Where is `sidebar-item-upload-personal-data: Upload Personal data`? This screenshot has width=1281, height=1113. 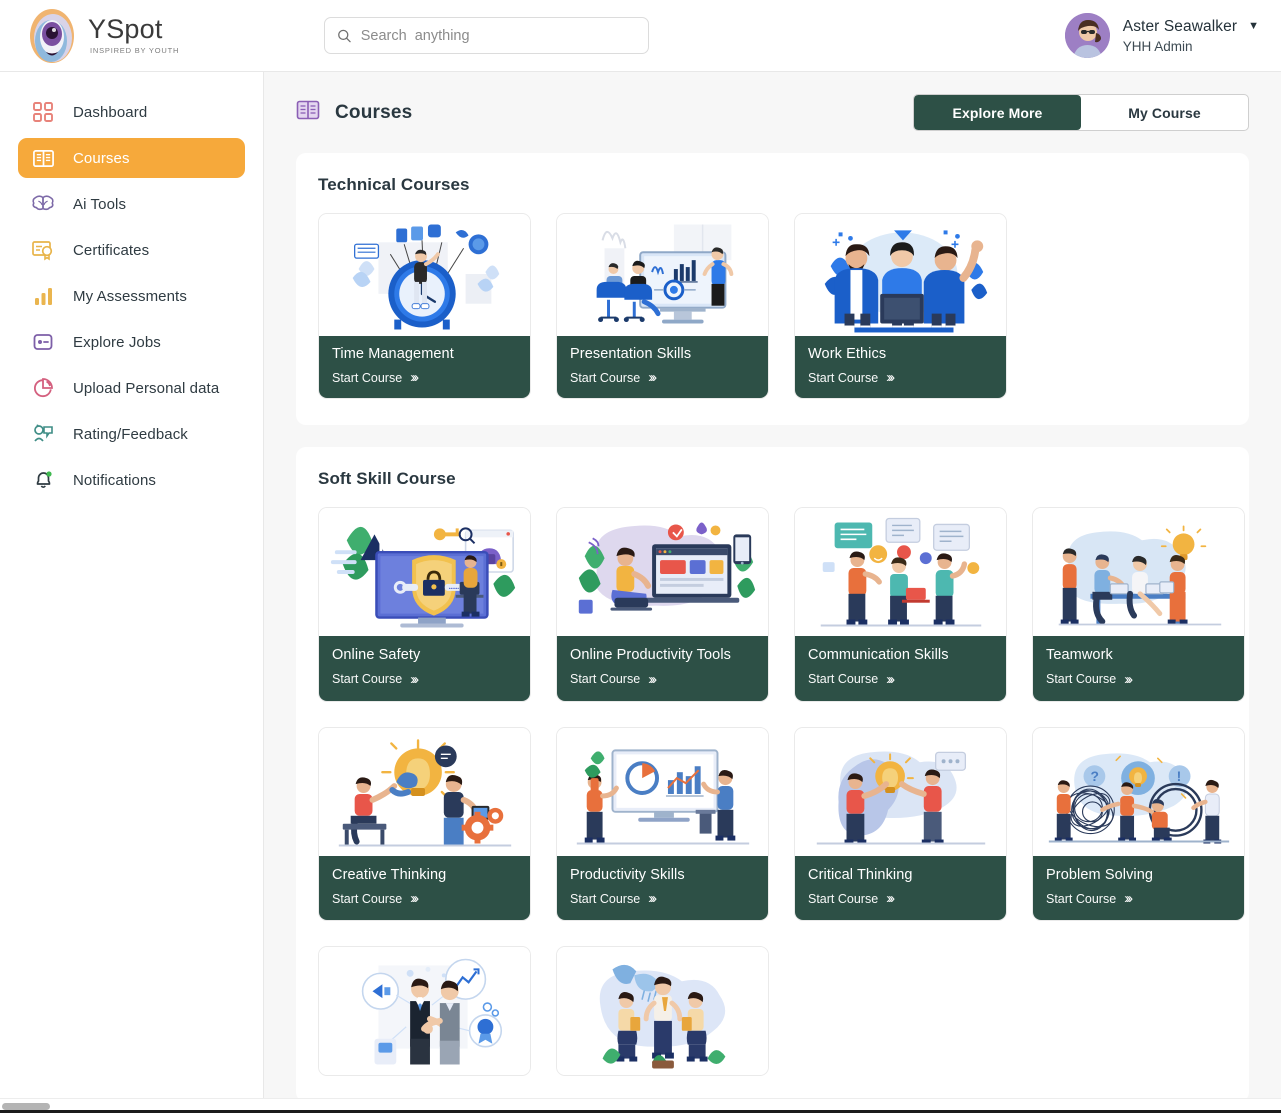 sidebar-item-upload-personal-data: Upload Personal data is located at coordinates (131, 388).